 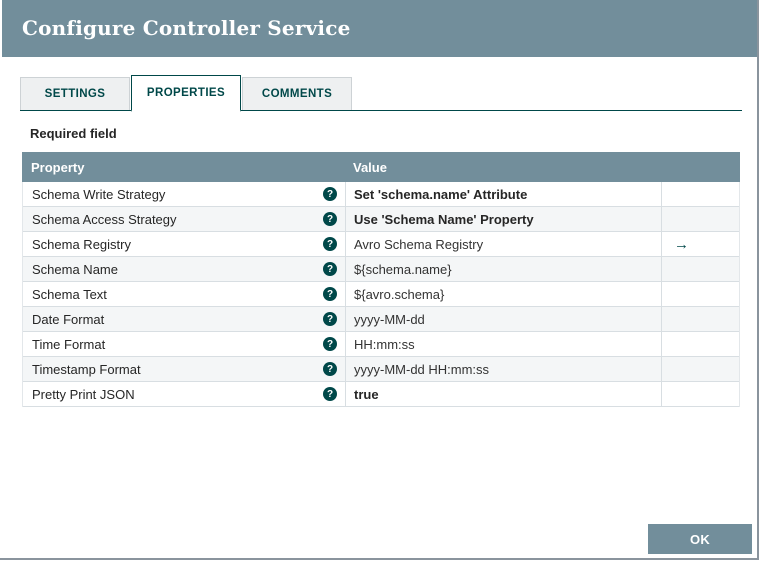 I want to click on property-cell: Schema Text ?, so click(x=184, y=294).